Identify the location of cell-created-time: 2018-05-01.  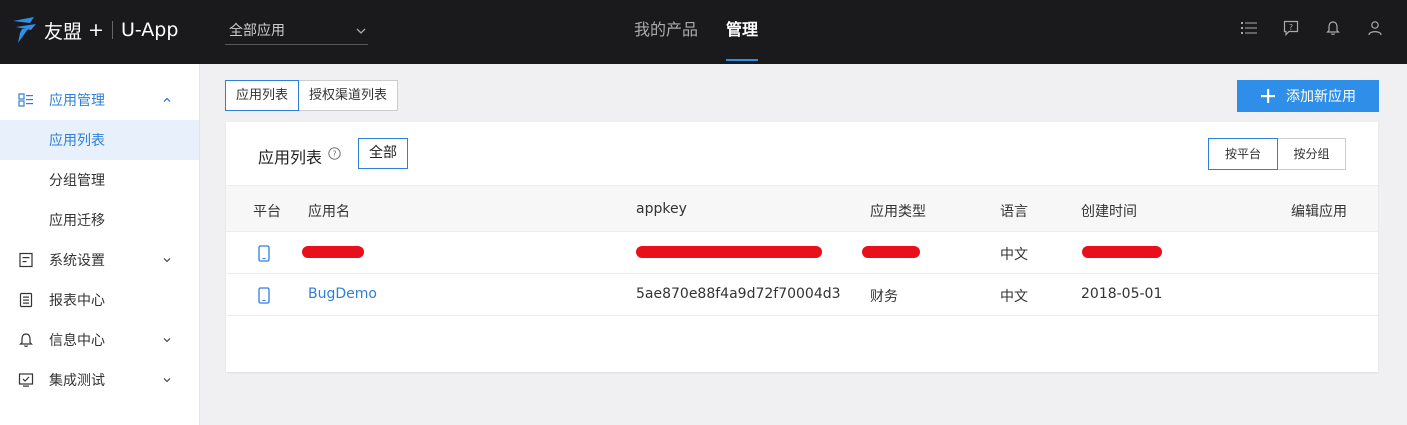
(1122, 294).